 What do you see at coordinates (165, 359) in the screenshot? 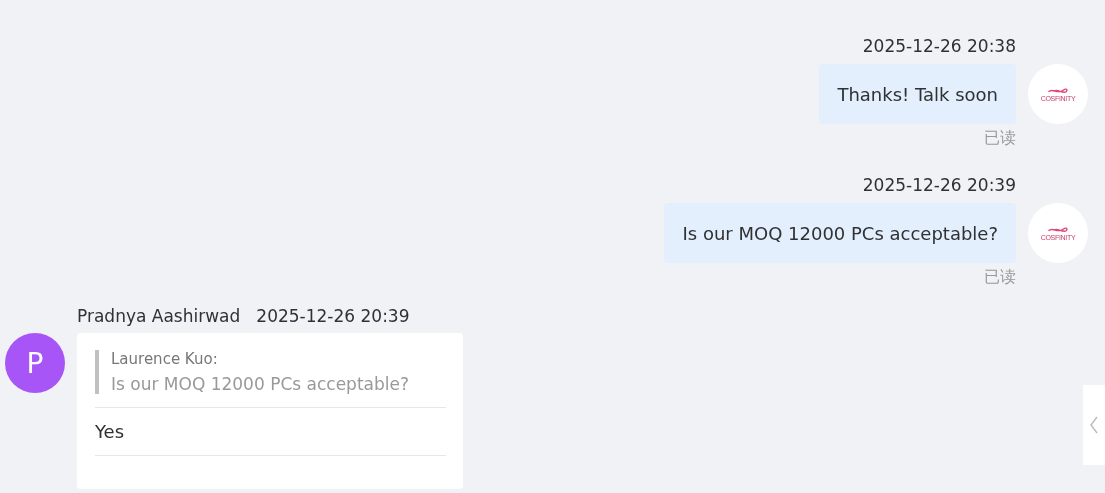
I see `quote-author: Laurence Kuo:` at bounding box center [165, 359].